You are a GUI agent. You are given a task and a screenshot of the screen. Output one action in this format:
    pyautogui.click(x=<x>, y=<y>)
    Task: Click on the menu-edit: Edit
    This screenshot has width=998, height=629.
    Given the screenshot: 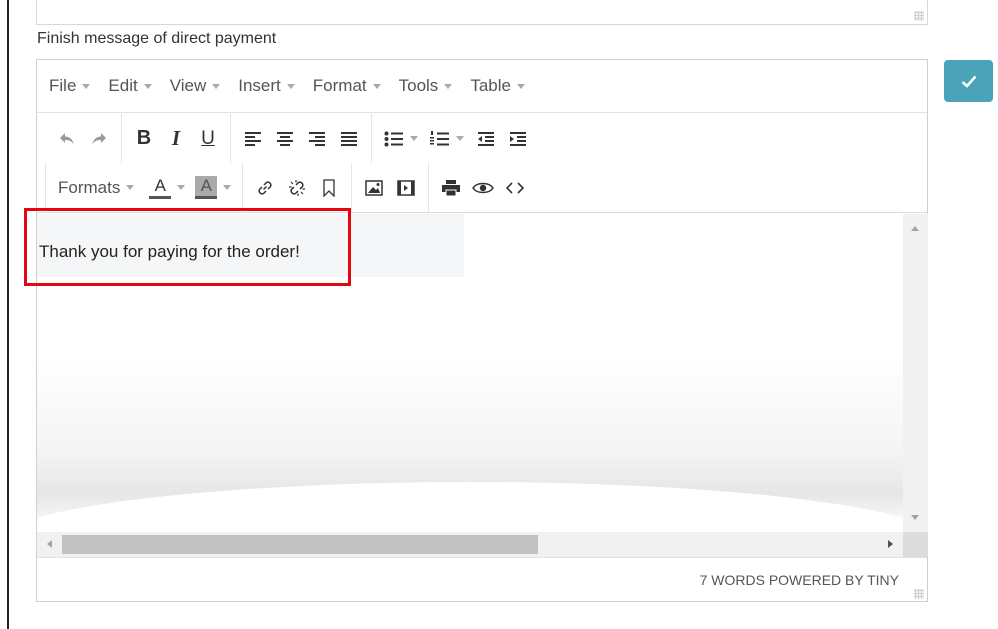 What is the action you would take?
    pyautogui.click(x=130, y=86)
    